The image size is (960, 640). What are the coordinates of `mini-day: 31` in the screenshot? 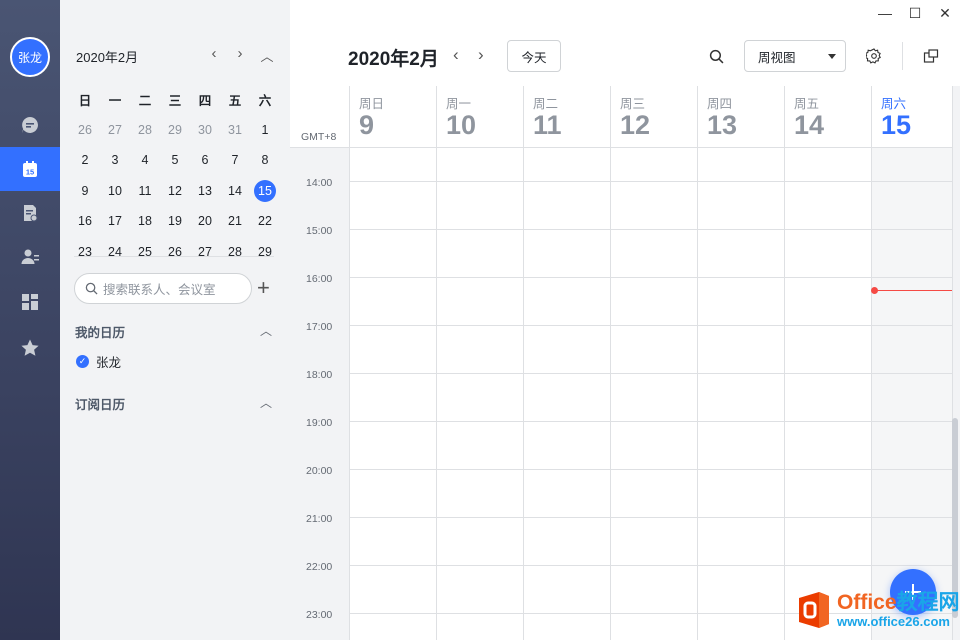 It's located at (235, 130).